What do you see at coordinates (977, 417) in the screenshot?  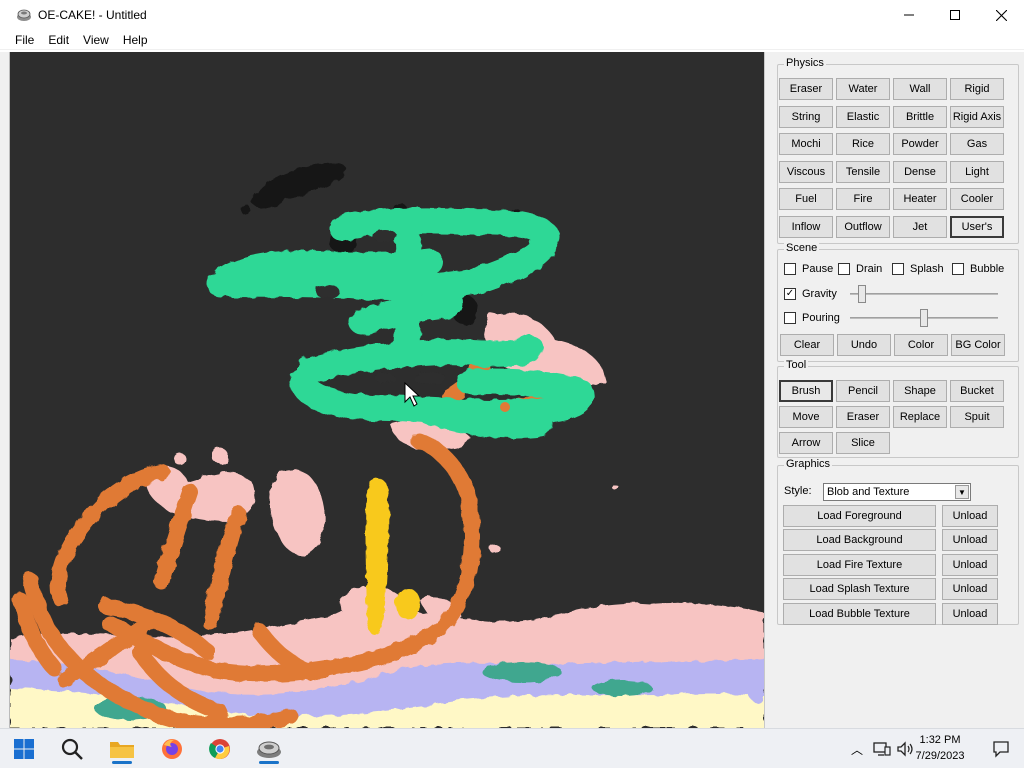 I see `tool-spuit-button: Spuit` at bounding box center [977, 417].